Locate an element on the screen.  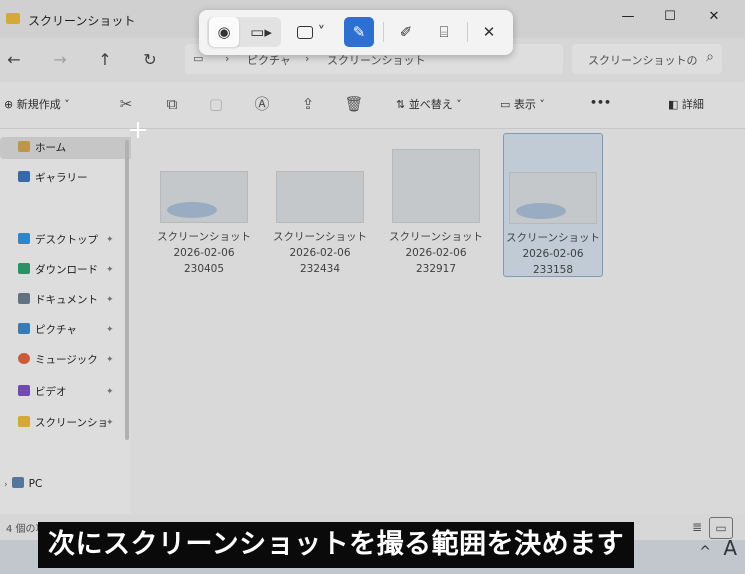
text-action-icon: ⌸ is located at coordinates (444, 32).